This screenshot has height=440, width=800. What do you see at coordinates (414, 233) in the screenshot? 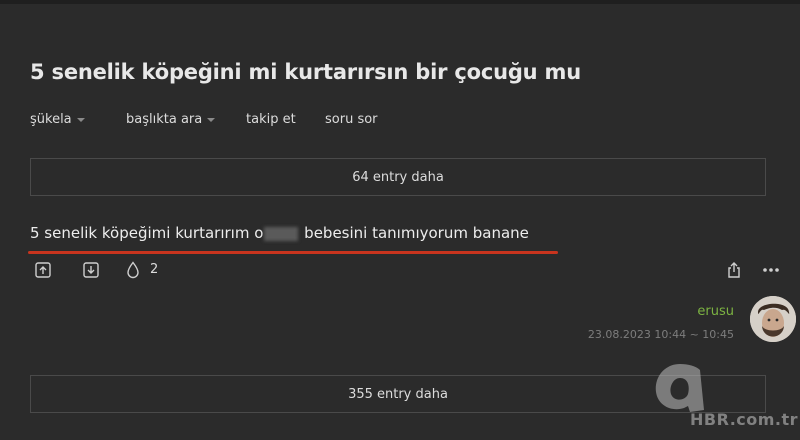
I see `entry-text-end: bebesini tanımıyorum banane` at bounding box center [414, 233].